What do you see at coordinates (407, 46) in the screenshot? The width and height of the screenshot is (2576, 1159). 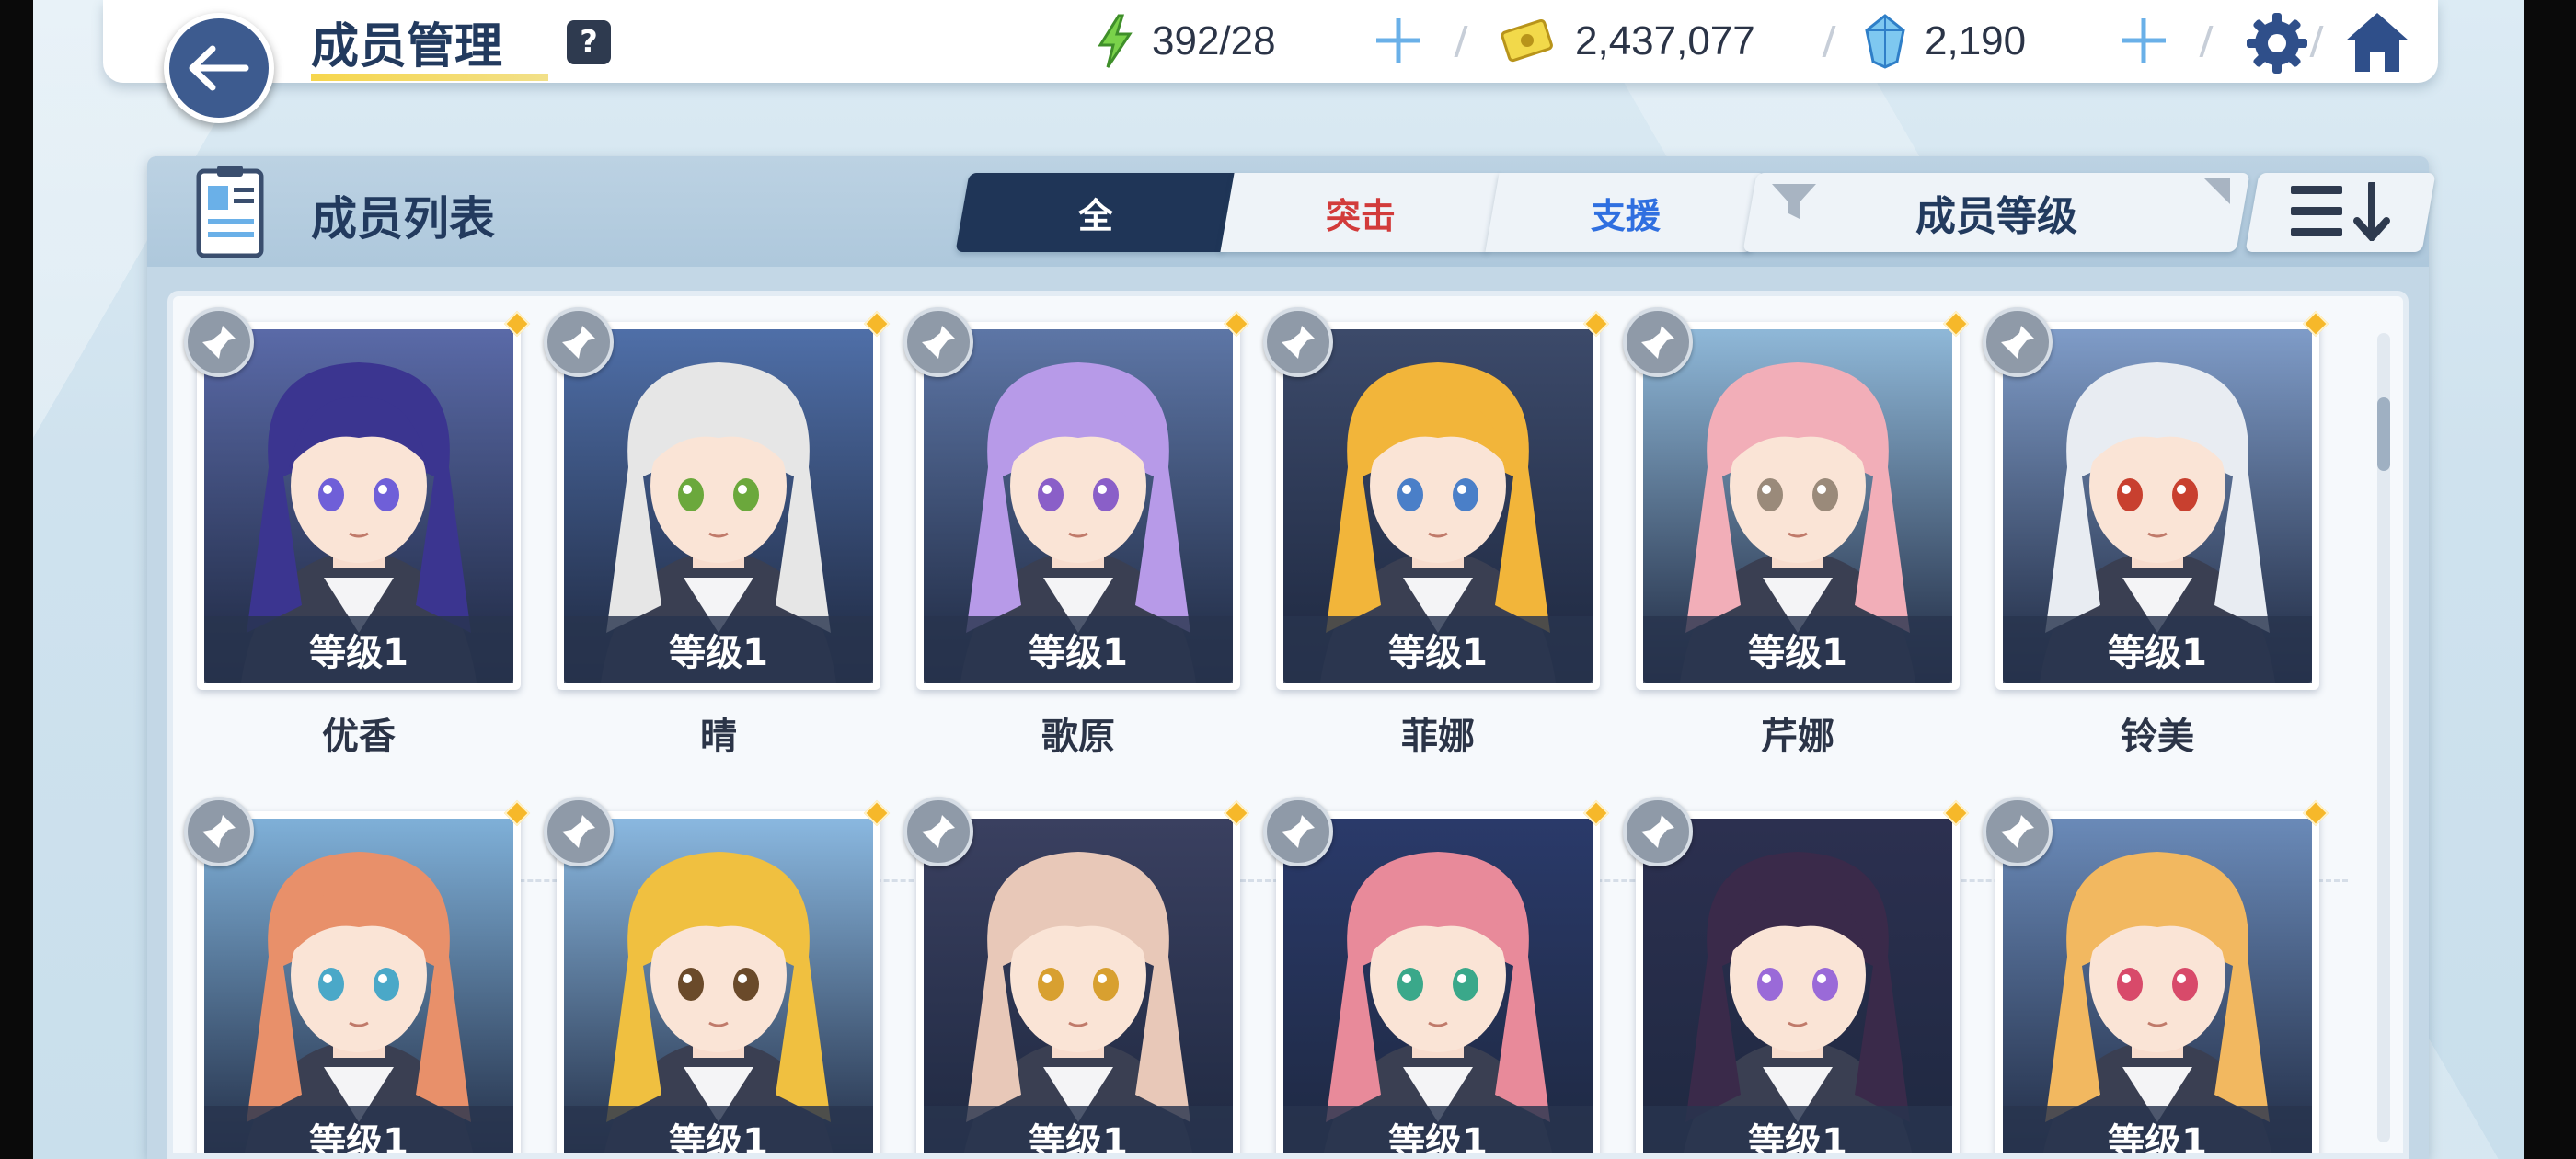 I see `page-title: 成员管理` at bounding box center [407, 46].